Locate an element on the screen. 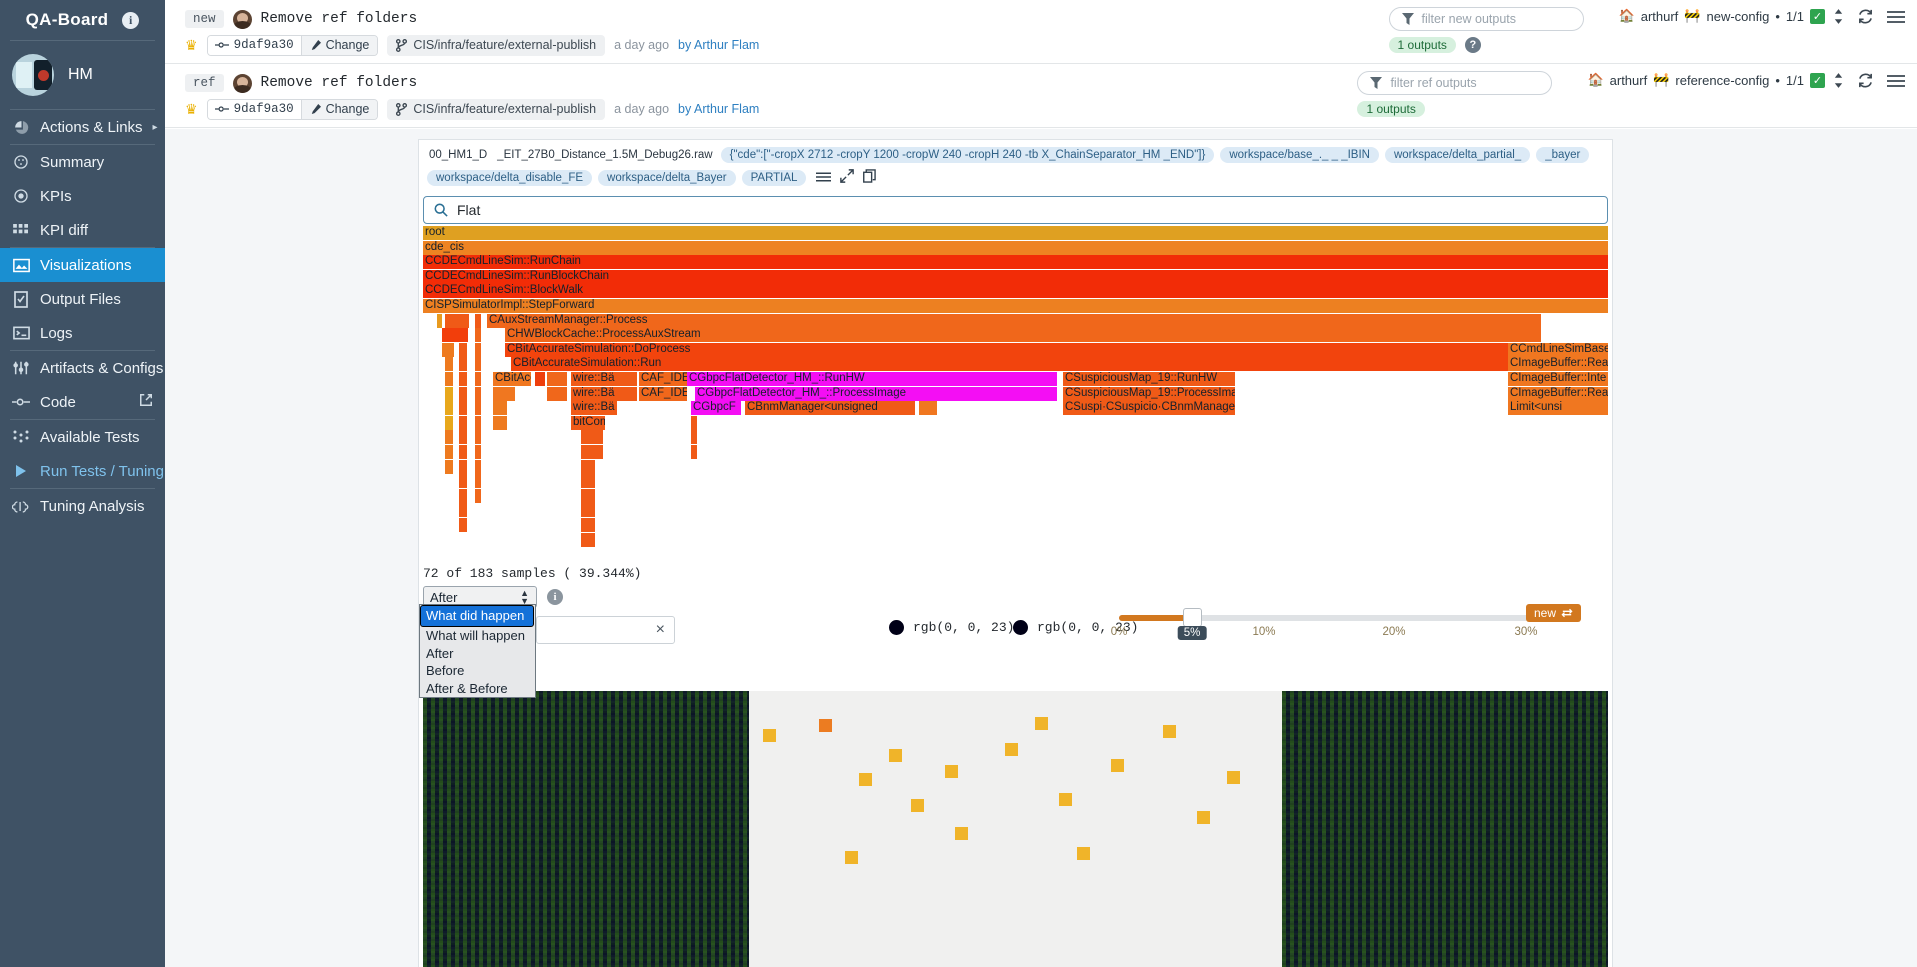 This screenshot has width=1917, height=967. breadcrumb-tag: _EIT_27B0_Distance_1.5M_Debug26.raw is located at coordinates (604, 155).